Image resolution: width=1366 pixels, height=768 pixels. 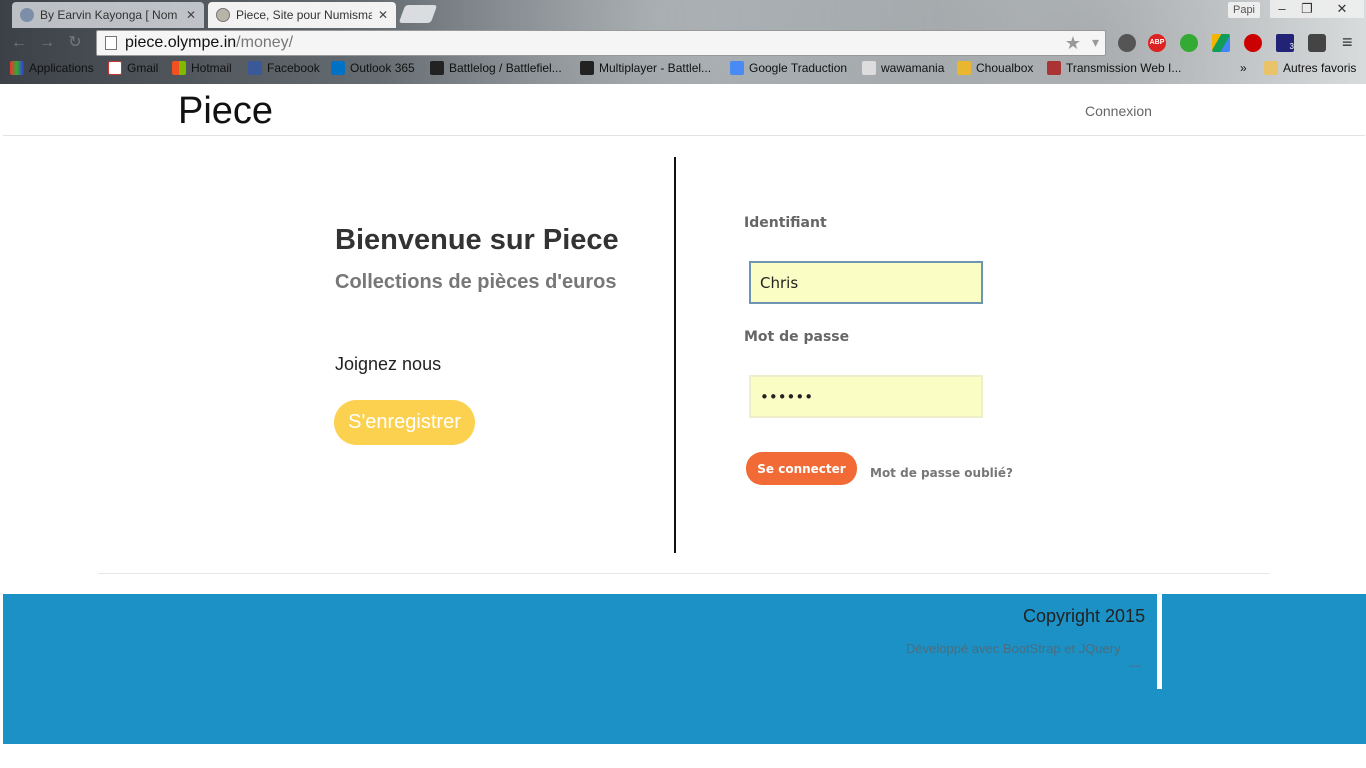 What do you see at coordinates (418, 14) in the screenshot?
I see `new-tab-button` at bounding box center [418, 14].